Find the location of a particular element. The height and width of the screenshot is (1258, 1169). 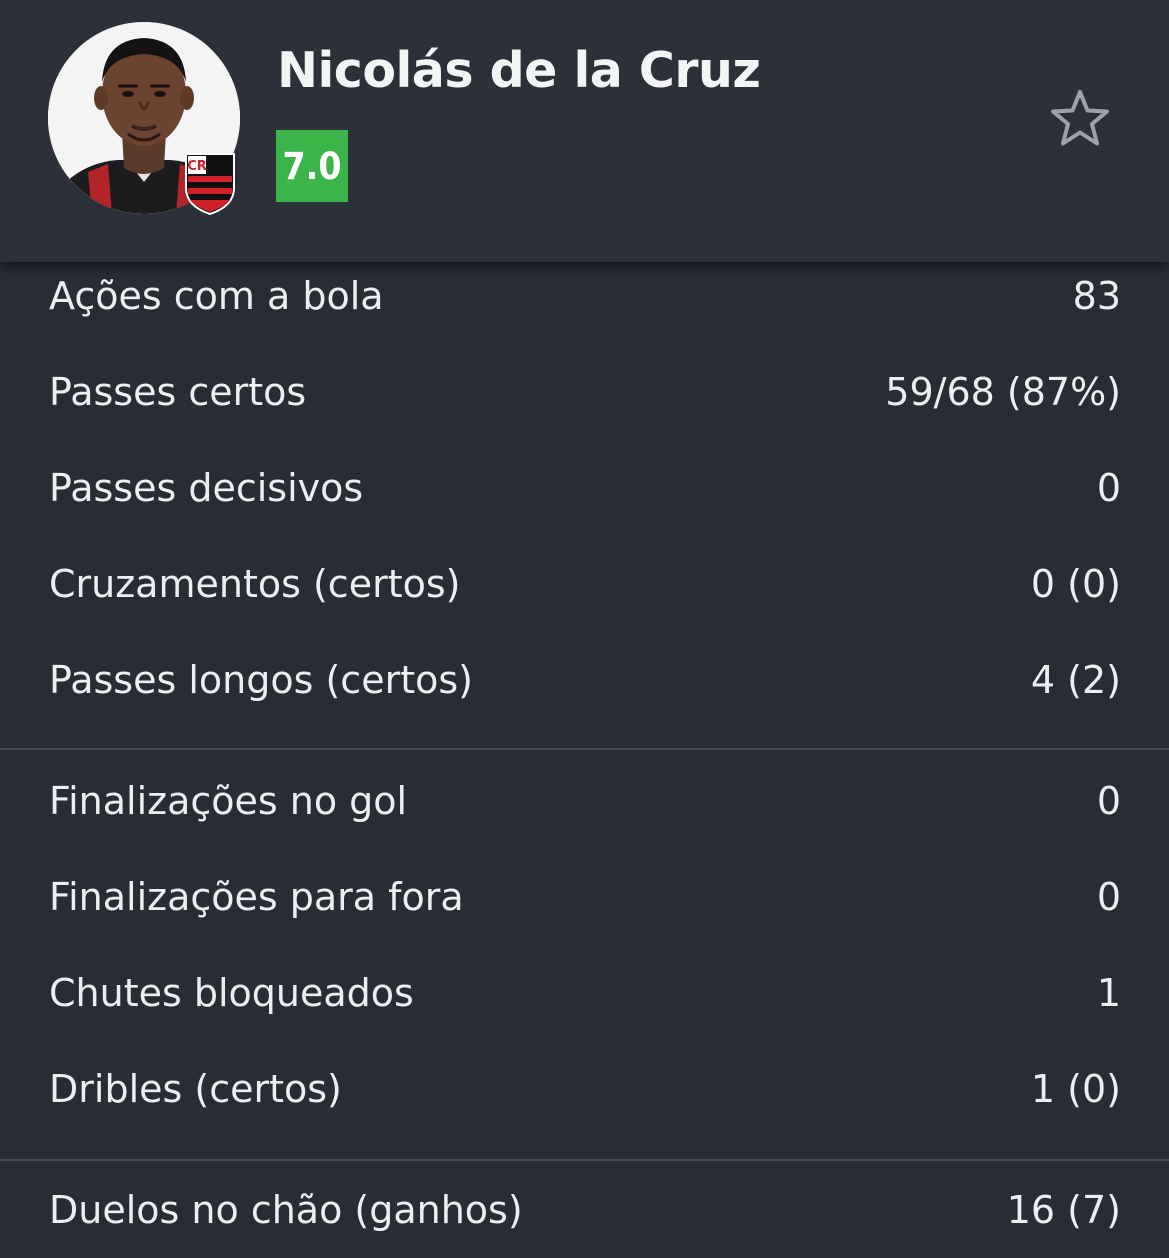

stat-row-shots-on-target: Finalizações no gol 0 is located at coordinates (584, 801).